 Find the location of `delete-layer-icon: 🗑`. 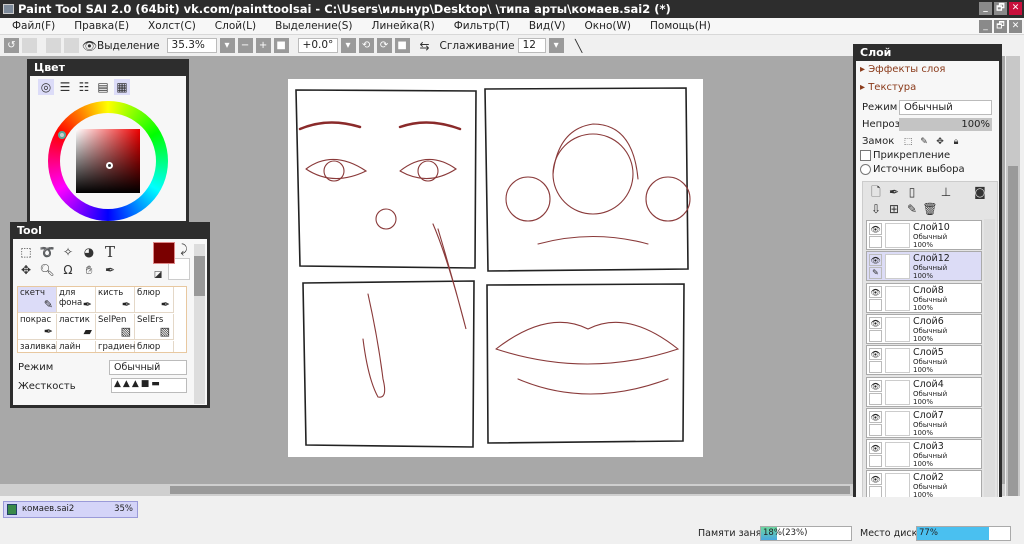

delete-layer-icon: 🗑 is located at coordinates (930, 209).